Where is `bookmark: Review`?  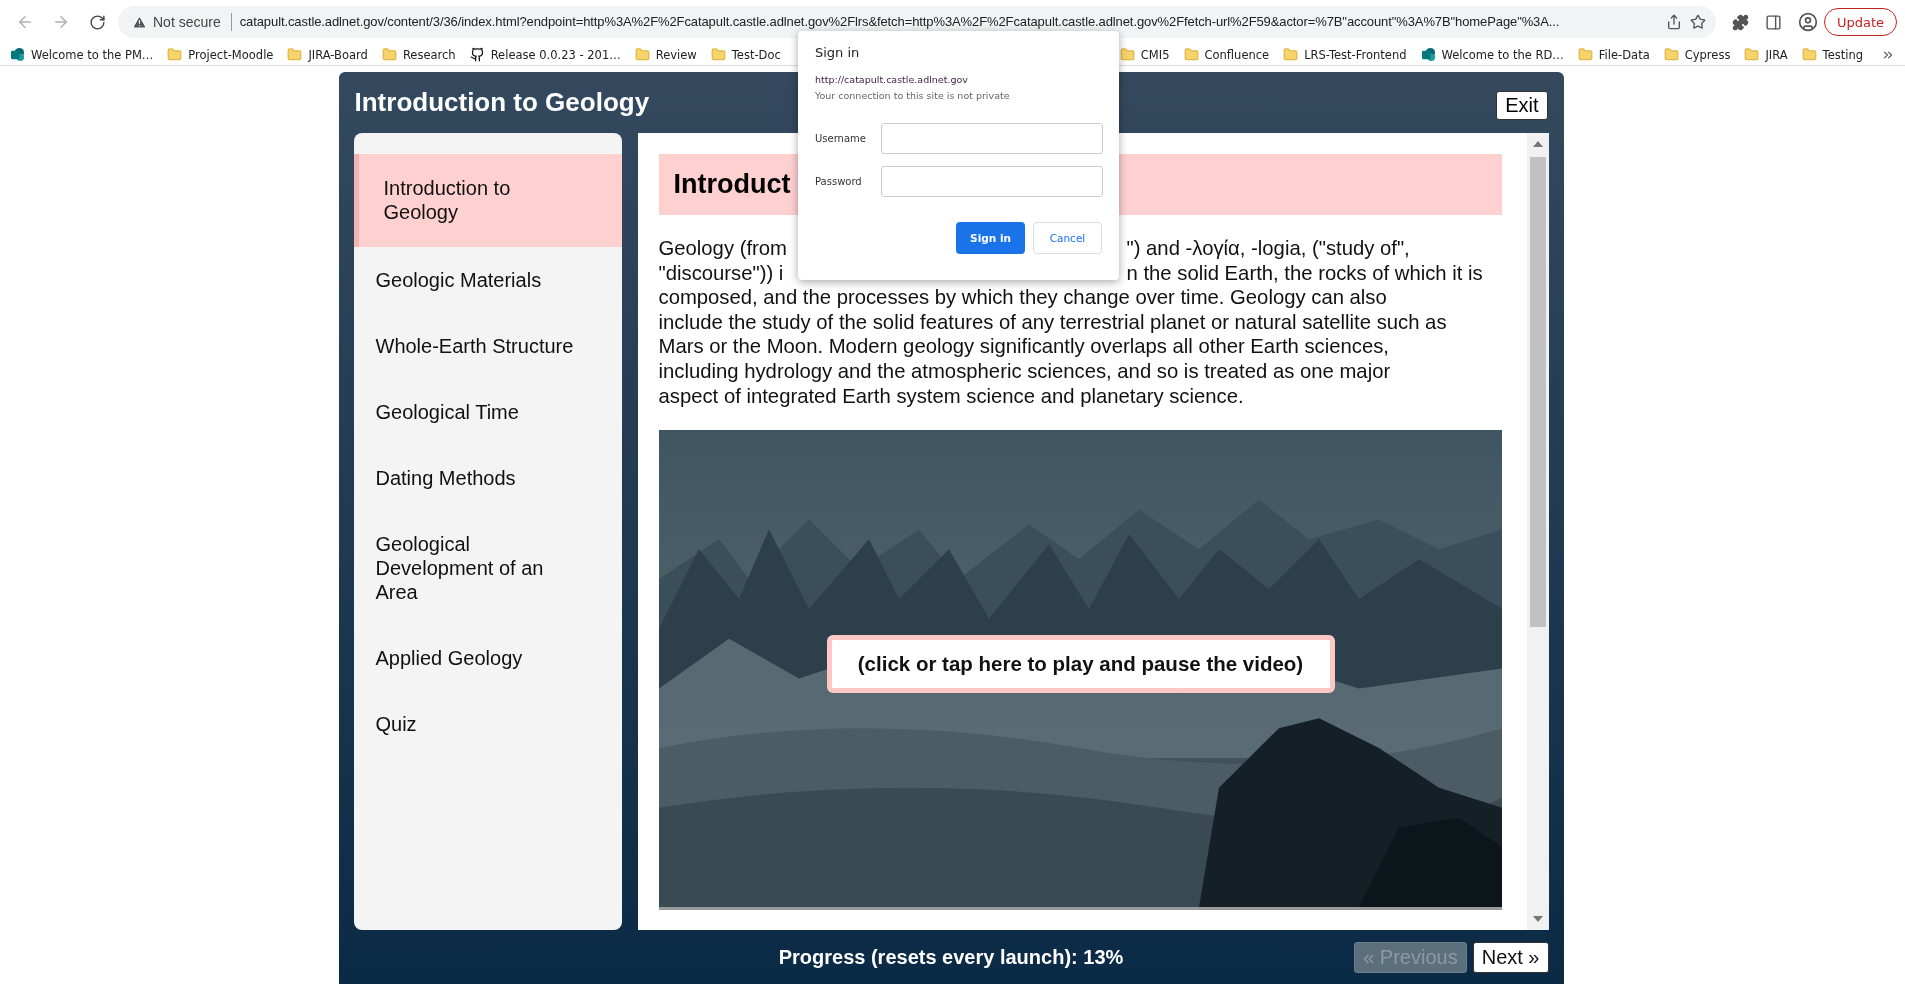 bookmark: Review is located at coordinates (665, 54).